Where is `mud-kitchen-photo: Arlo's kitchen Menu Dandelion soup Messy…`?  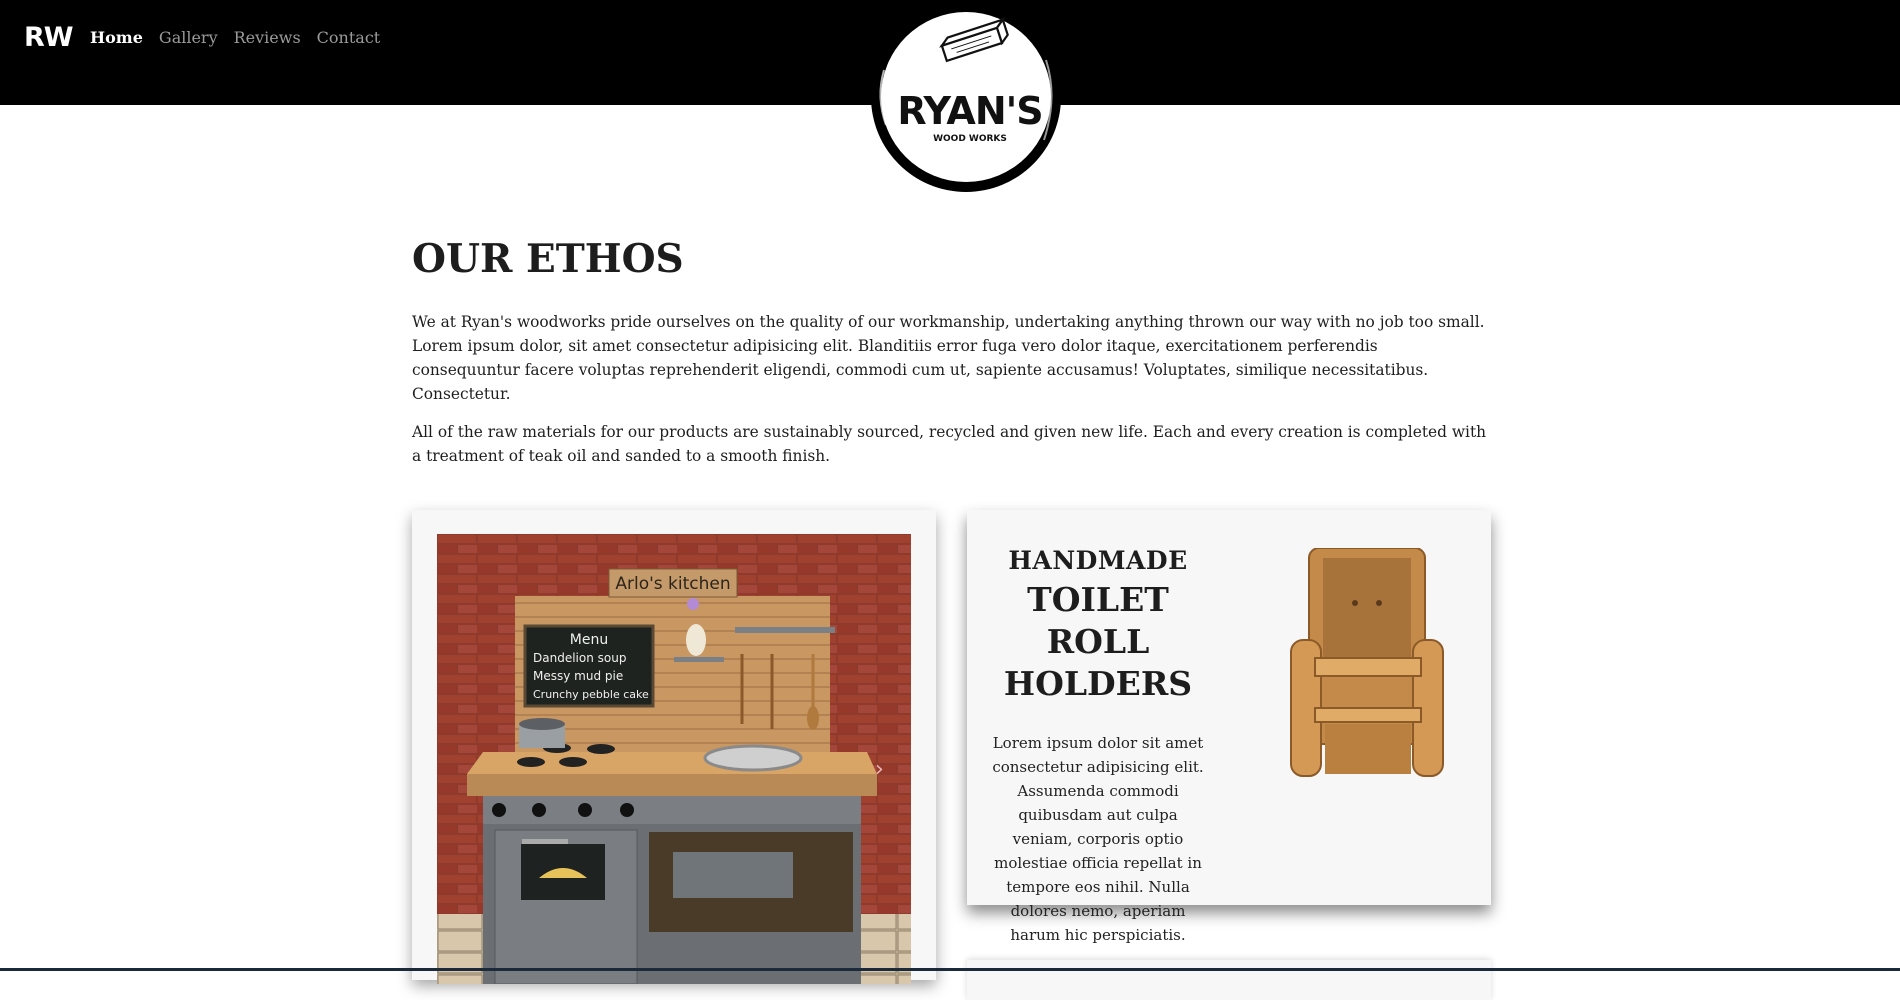 mud-kitchen-photo: Arlo's kitchen Menu Dandelion soup Messy… is located at coordinates (674, 759).